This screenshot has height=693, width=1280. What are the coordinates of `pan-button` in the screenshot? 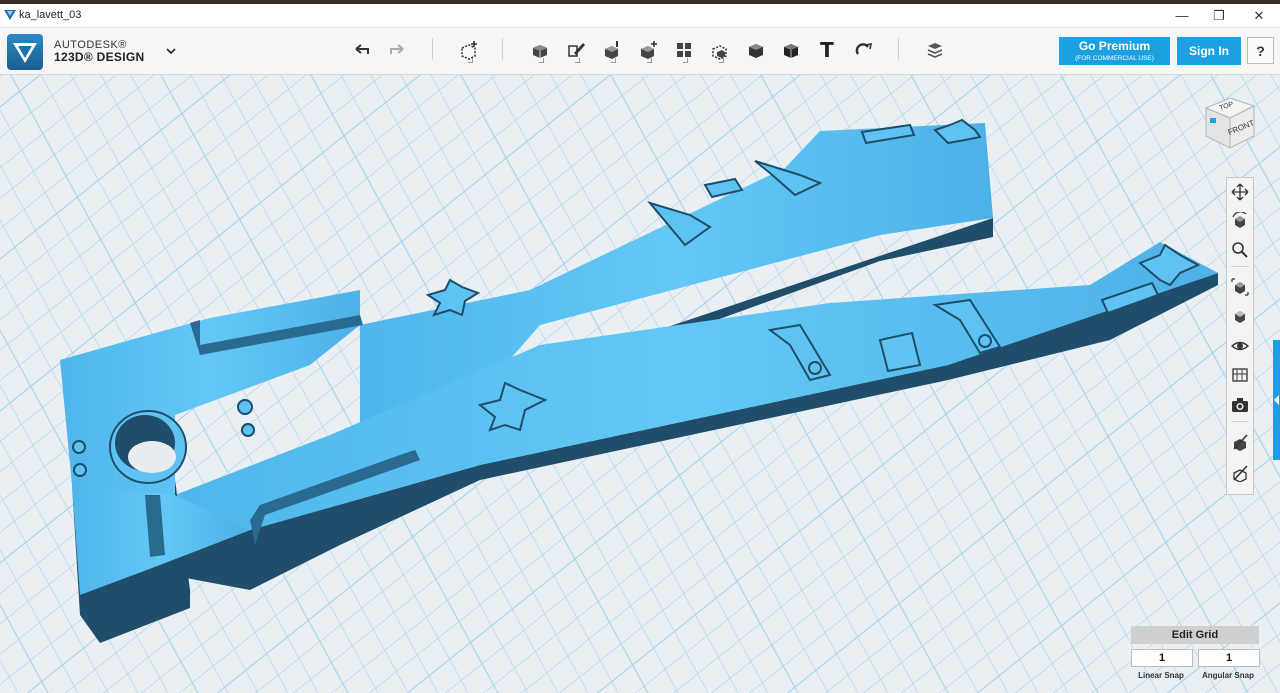 It's located at (1240, 192).